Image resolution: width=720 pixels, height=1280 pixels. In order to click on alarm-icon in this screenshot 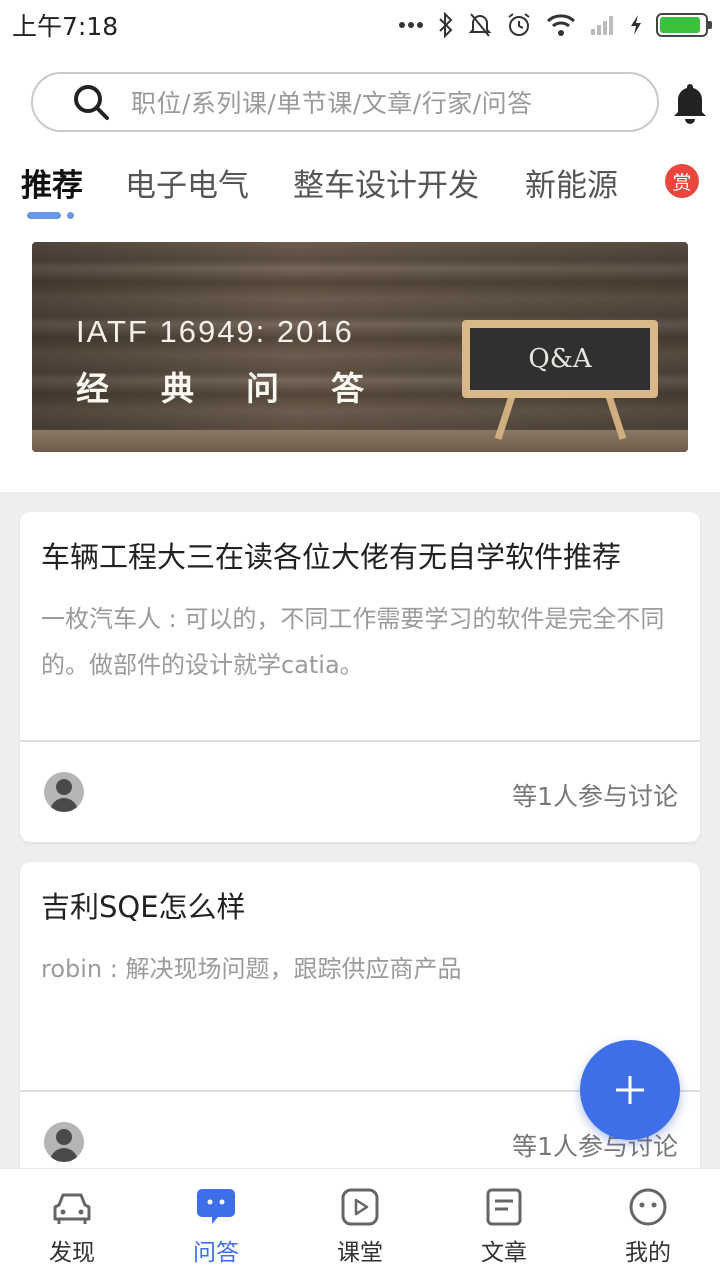, I will do `click(519, 24)`.